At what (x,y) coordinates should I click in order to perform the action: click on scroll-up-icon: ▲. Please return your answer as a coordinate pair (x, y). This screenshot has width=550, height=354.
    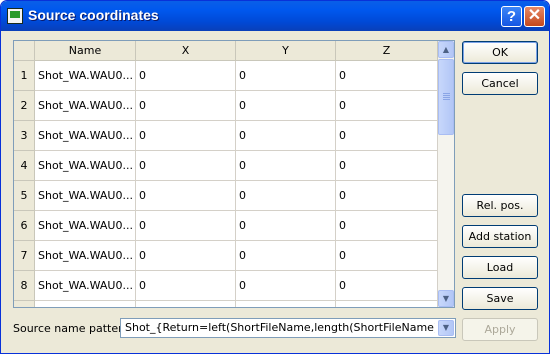
    Looking at the image, I should click on (446, 49).